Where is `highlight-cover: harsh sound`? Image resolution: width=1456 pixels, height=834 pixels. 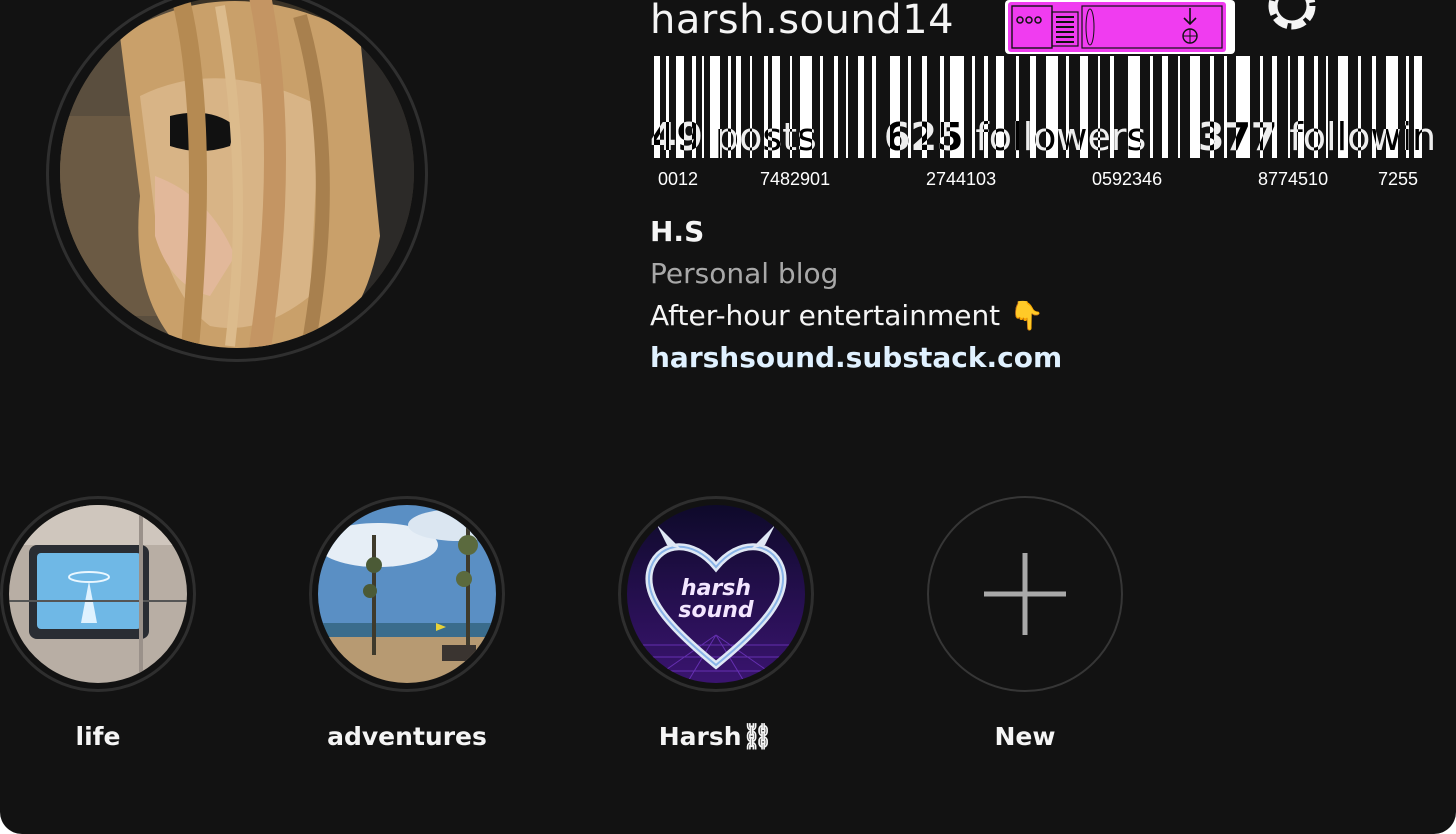 highlight-cover: harsh sound is located at coordinates (716, 594).